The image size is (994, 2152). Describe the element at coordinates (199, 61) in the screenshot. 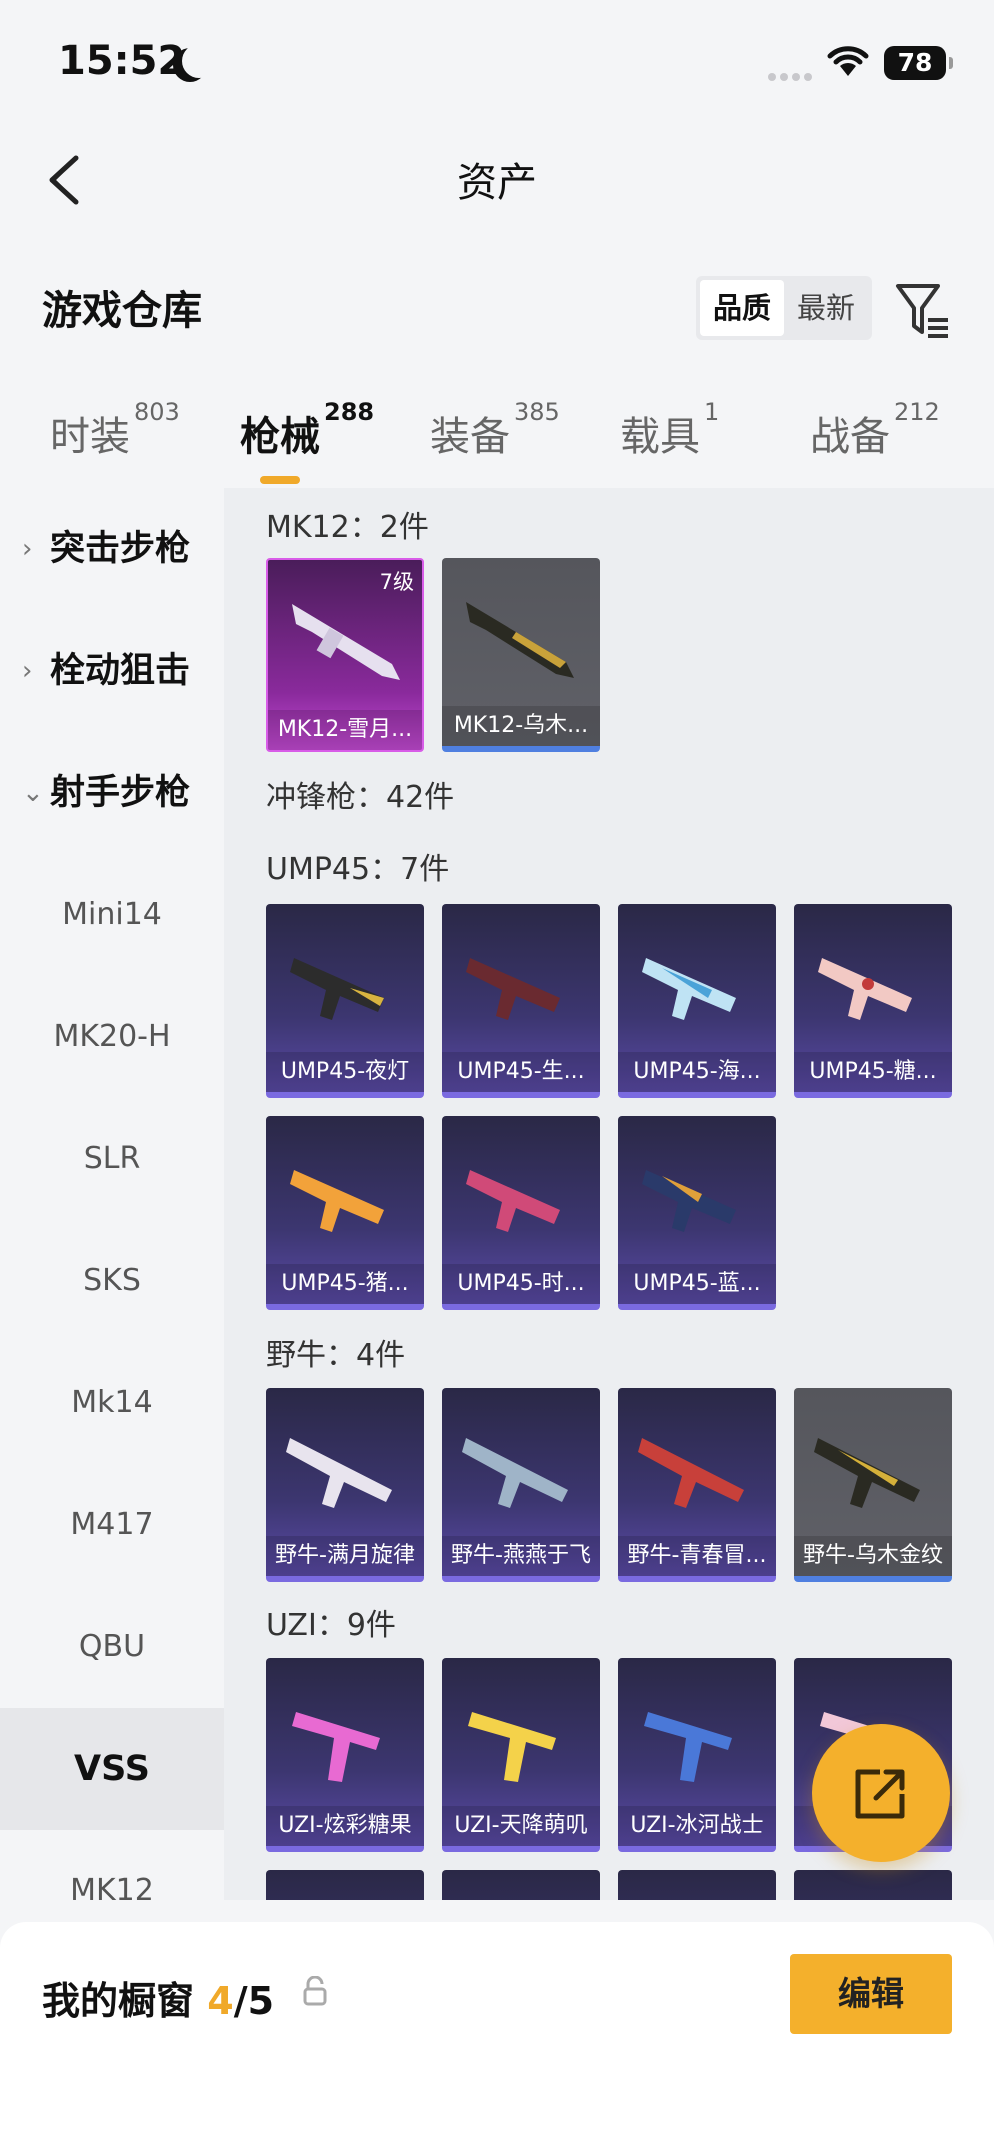

I see `moon-icon` at that location.